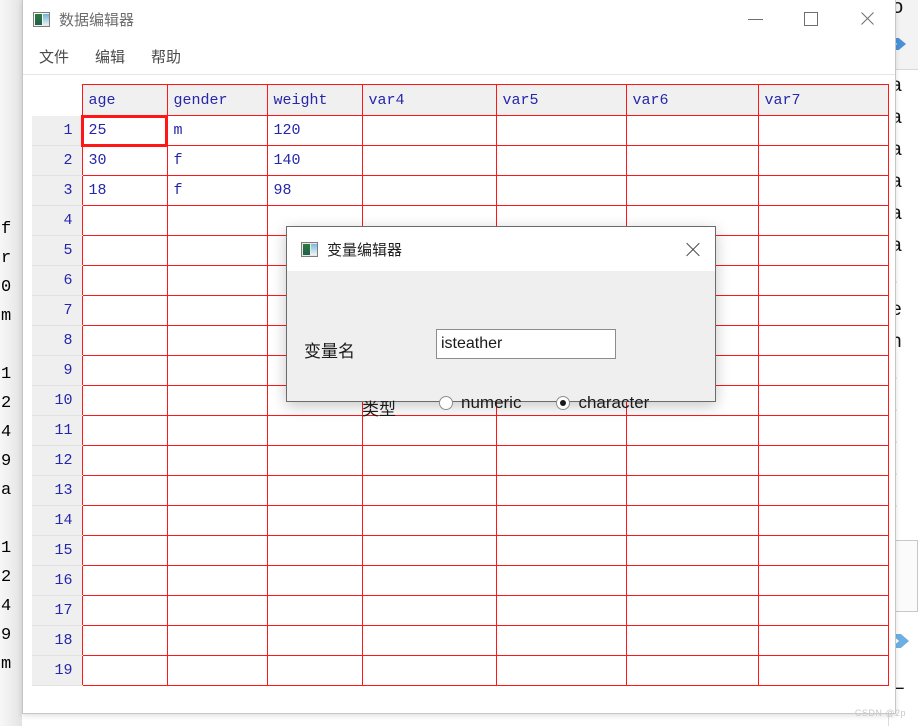 The image size is (918, 726). I want to click on radio-option-numeric: numeric, so click(480, 403).